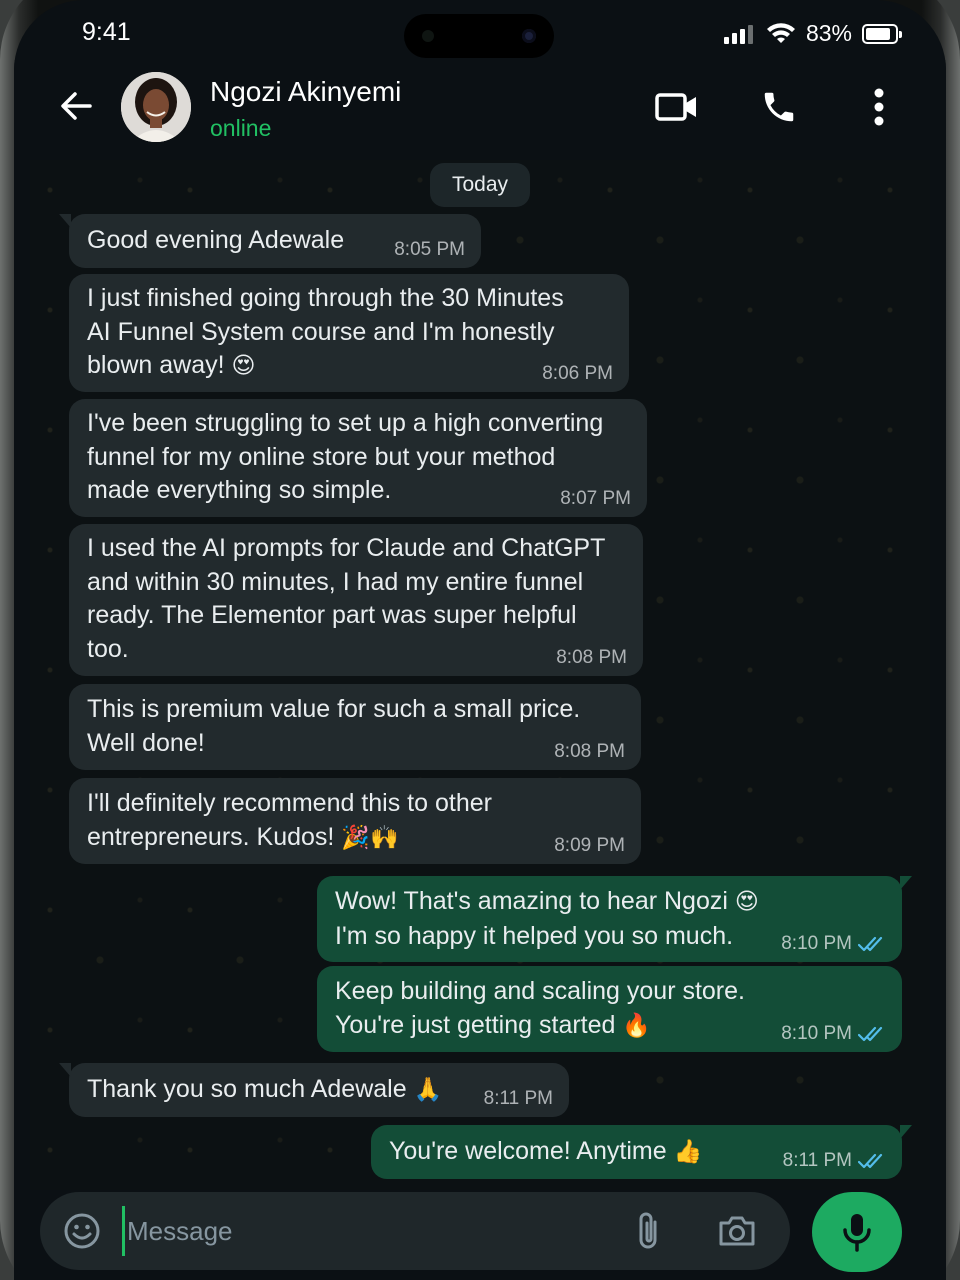 This screenshot has height=1280, width=960. Describe the element at coordinates (637, 1025) in the screenshot. I see `fire-emoji: 🔥` at that location.